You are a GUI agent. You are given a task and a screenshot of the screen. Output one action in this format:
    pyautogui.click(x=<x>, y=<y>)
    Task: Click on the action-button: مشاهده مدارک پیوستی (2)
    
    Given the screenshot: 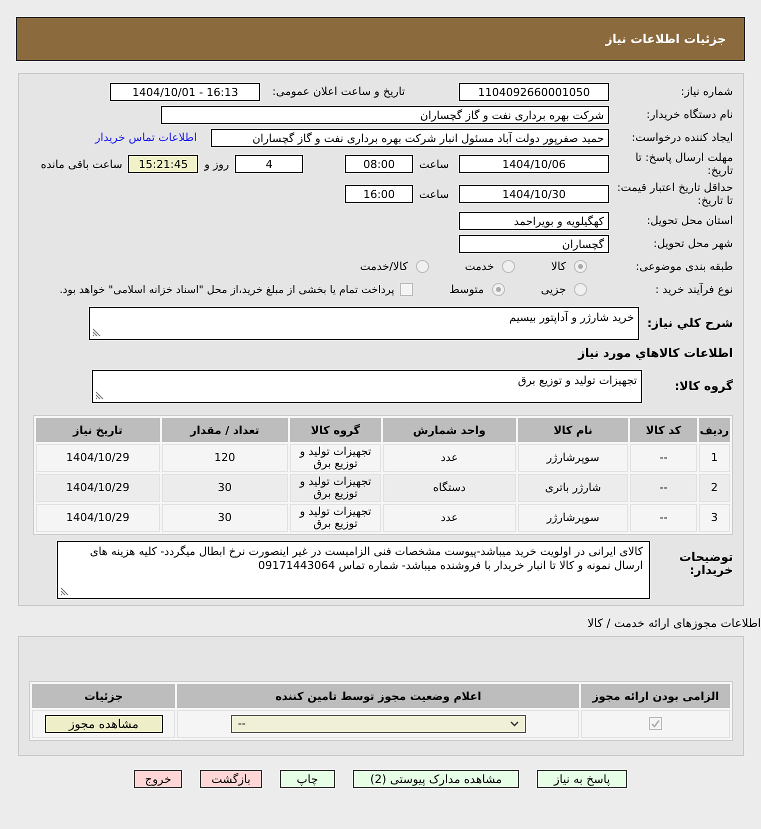 What is the action you would take?
    pyautogui.click(x=436, y=779)
    